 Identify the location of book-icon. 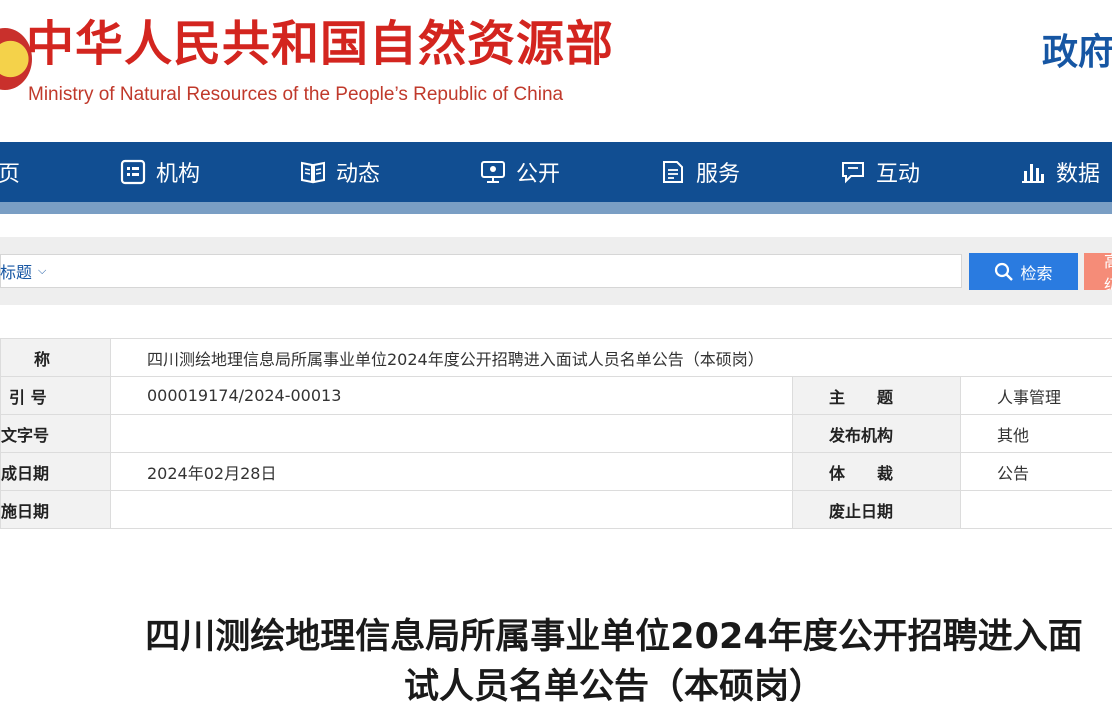
(313, 172).